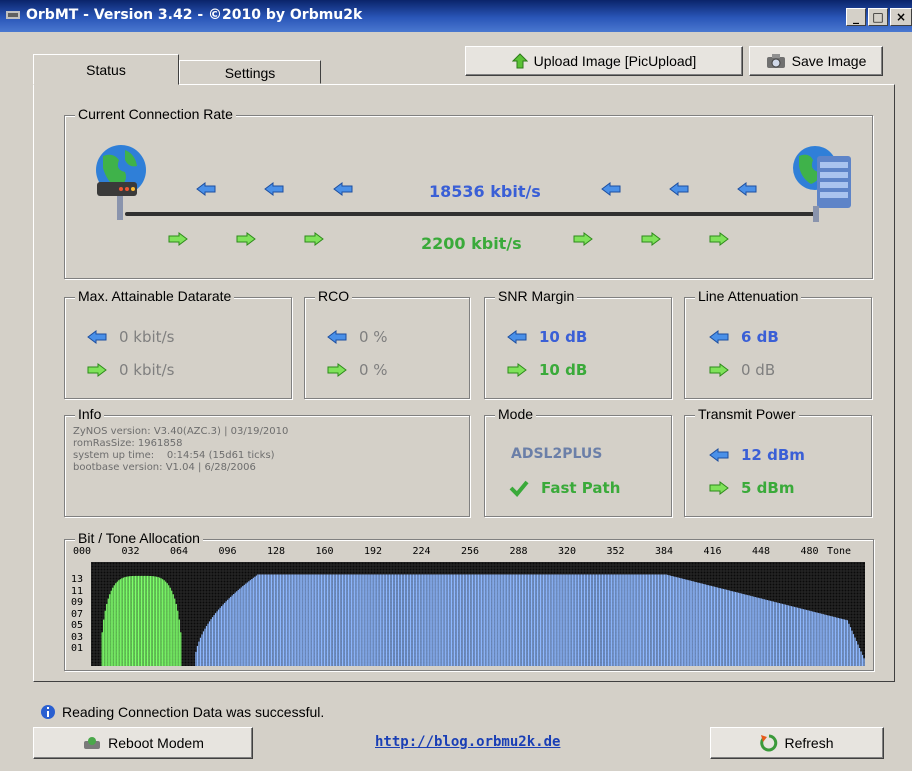 The image size is (912, 771). Describe the element at coordinates (130, 551) in the screenshot. I see `x-tick-label: 032` at that location.